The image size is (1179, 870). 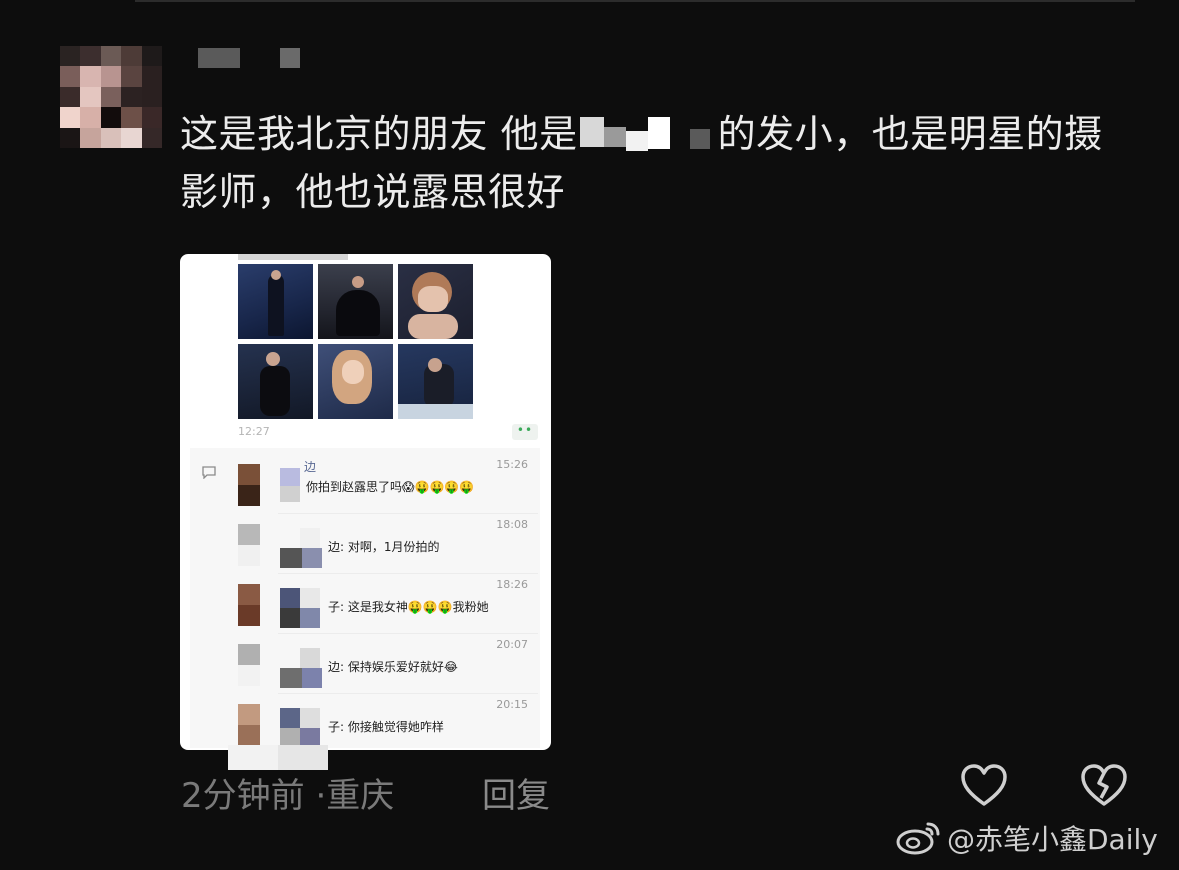 I want to click on comment-bubble-icon, so click(x=209, y=474).